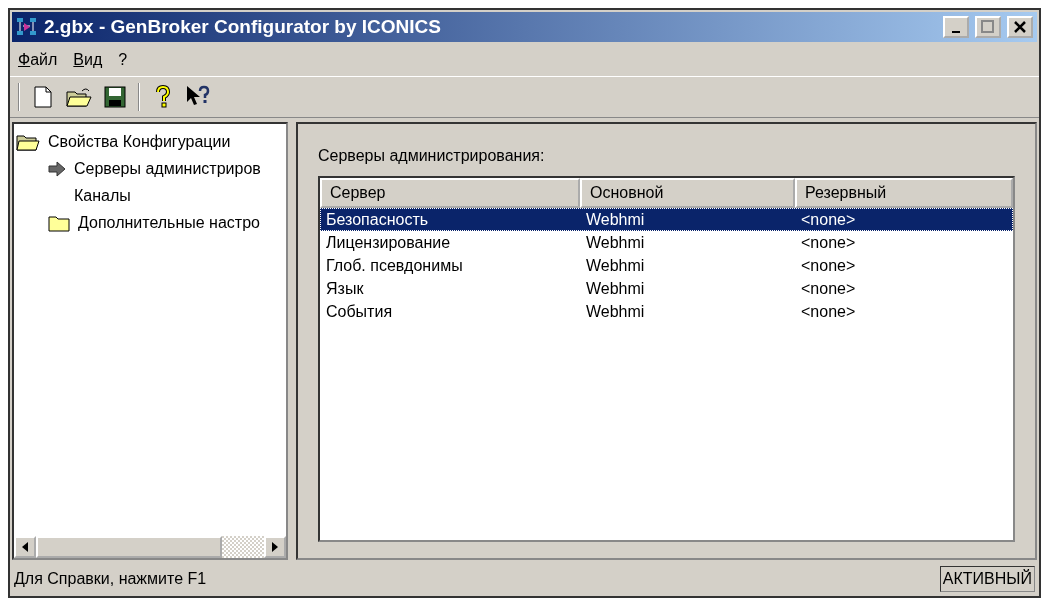 This screenshot has height=606, width=1051. What do you see at coordinates (169, 222) in the screenshot?
I see `tree-item: Дополнительные настро` at bounding box center [169, 222].